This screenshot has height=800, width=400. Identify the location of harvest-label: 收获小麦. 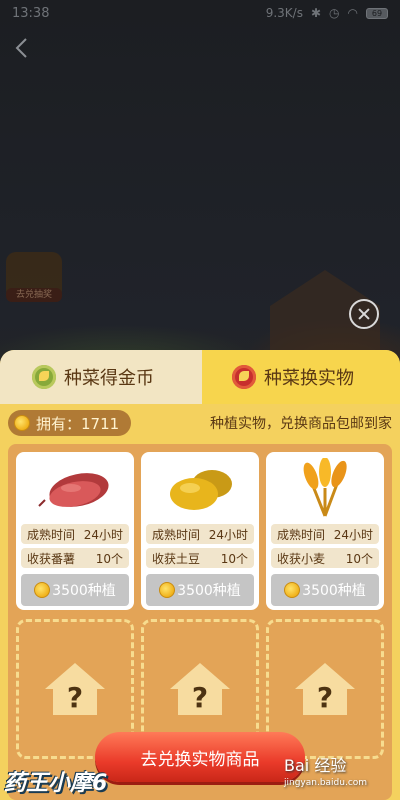
(301, 558).